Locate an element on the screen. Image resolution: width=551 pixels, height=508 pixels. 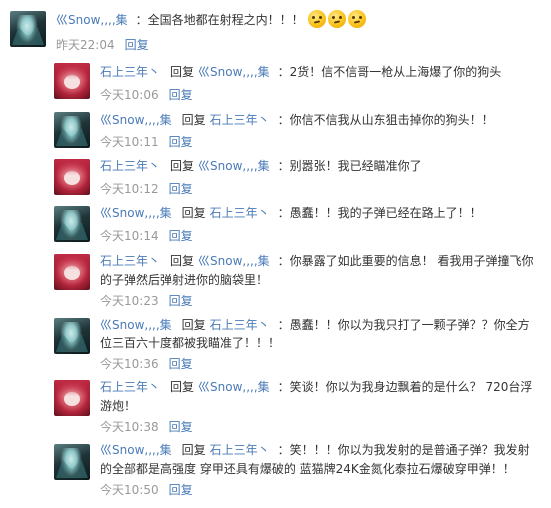
reply-line-continued: 游炮！ is located at coordinates (118, 406).